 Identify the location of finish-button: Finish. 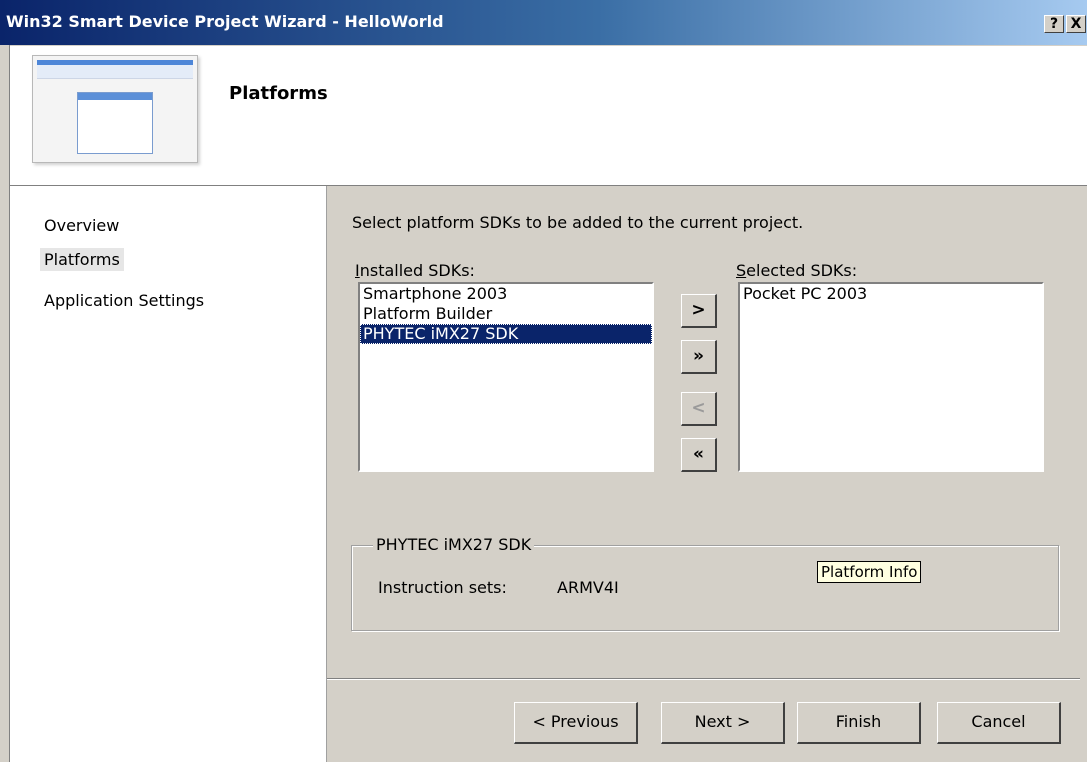
(859, 723).